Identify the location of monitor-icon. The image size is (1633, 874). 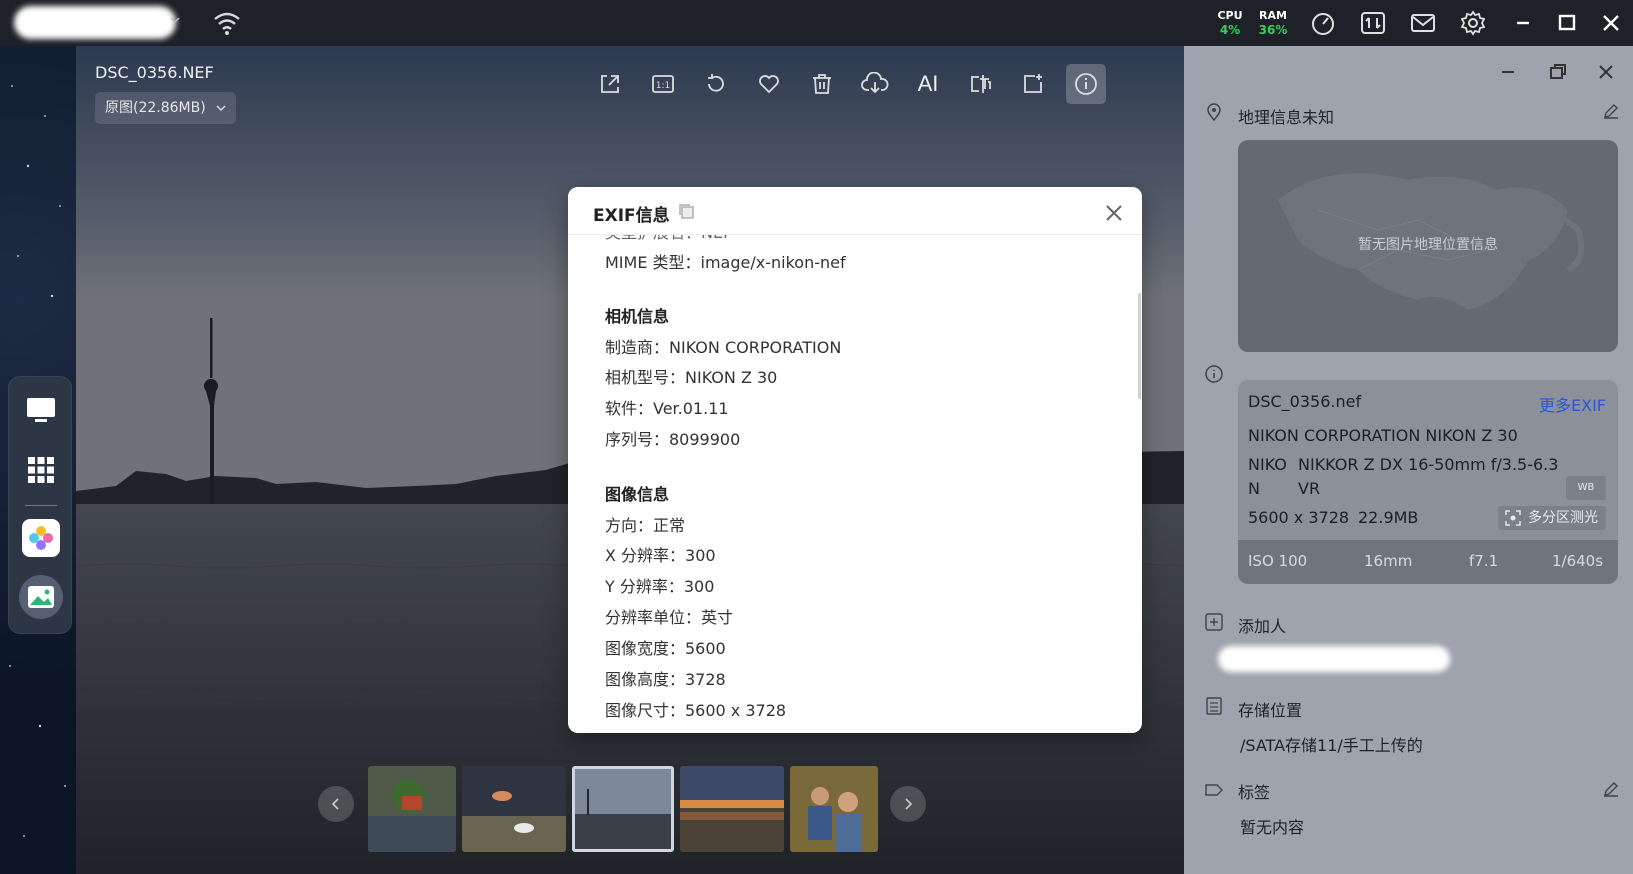
(41, 410).